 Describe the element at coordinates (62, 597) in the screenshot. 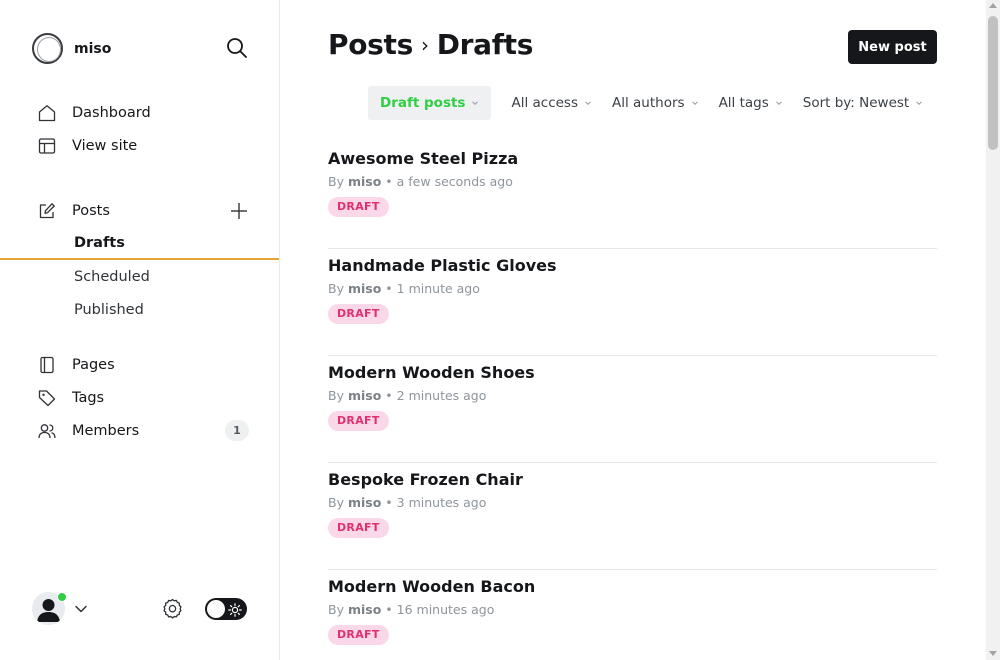

I see `online-status-dot` at that location.